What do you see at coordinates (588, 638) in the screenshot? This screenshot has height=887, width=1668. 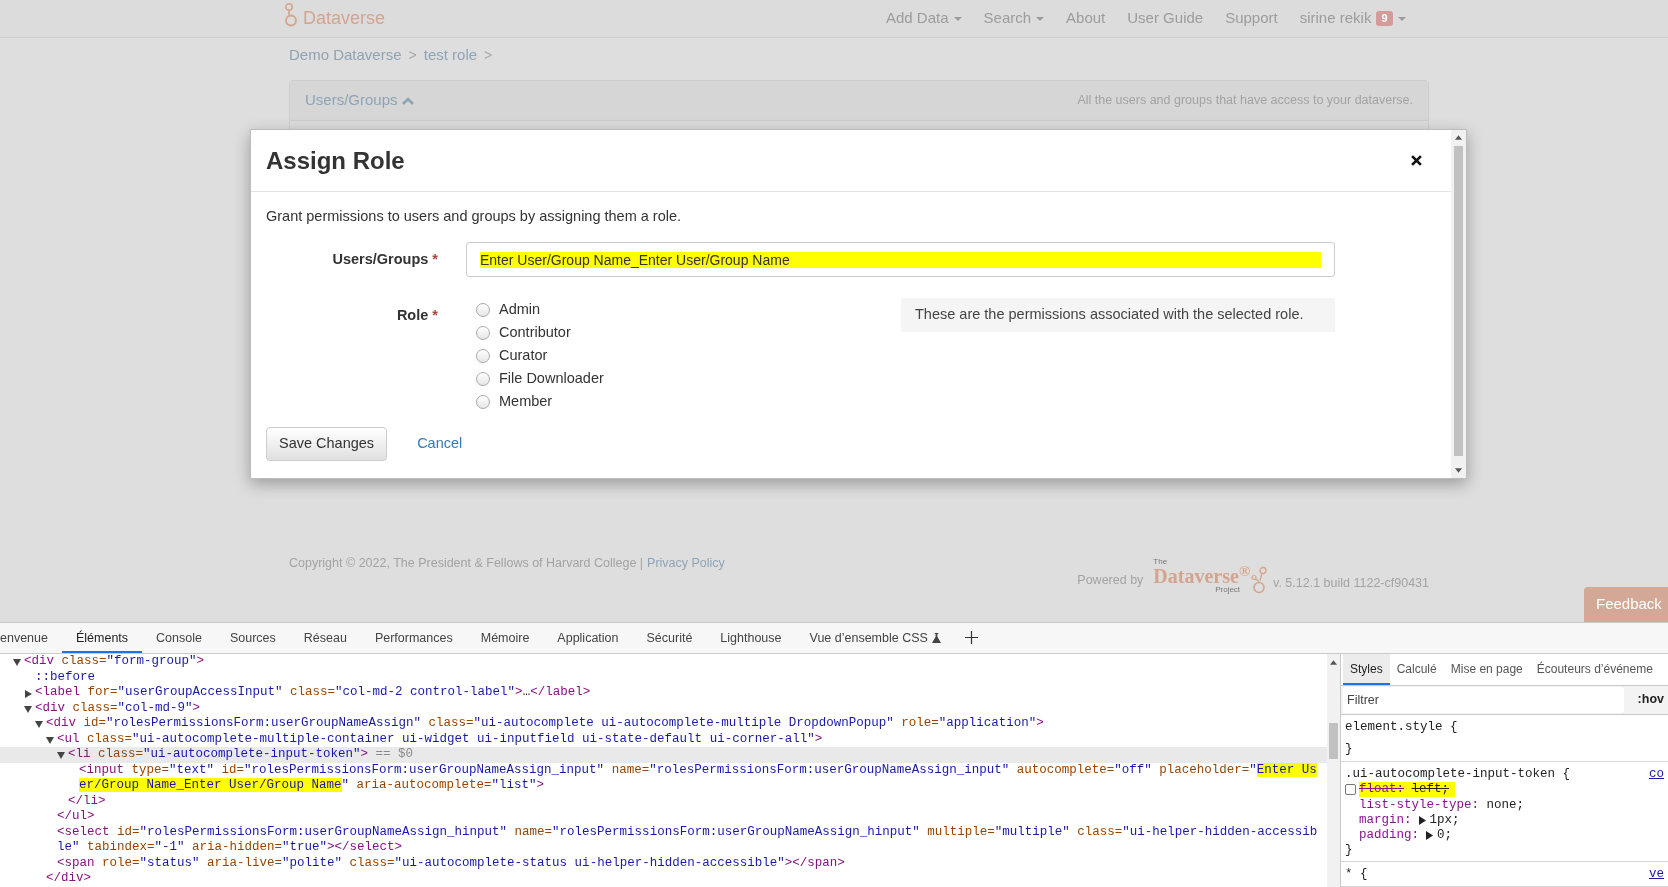 I see `devtools-tab: Application` at bounding box center [588, 638].